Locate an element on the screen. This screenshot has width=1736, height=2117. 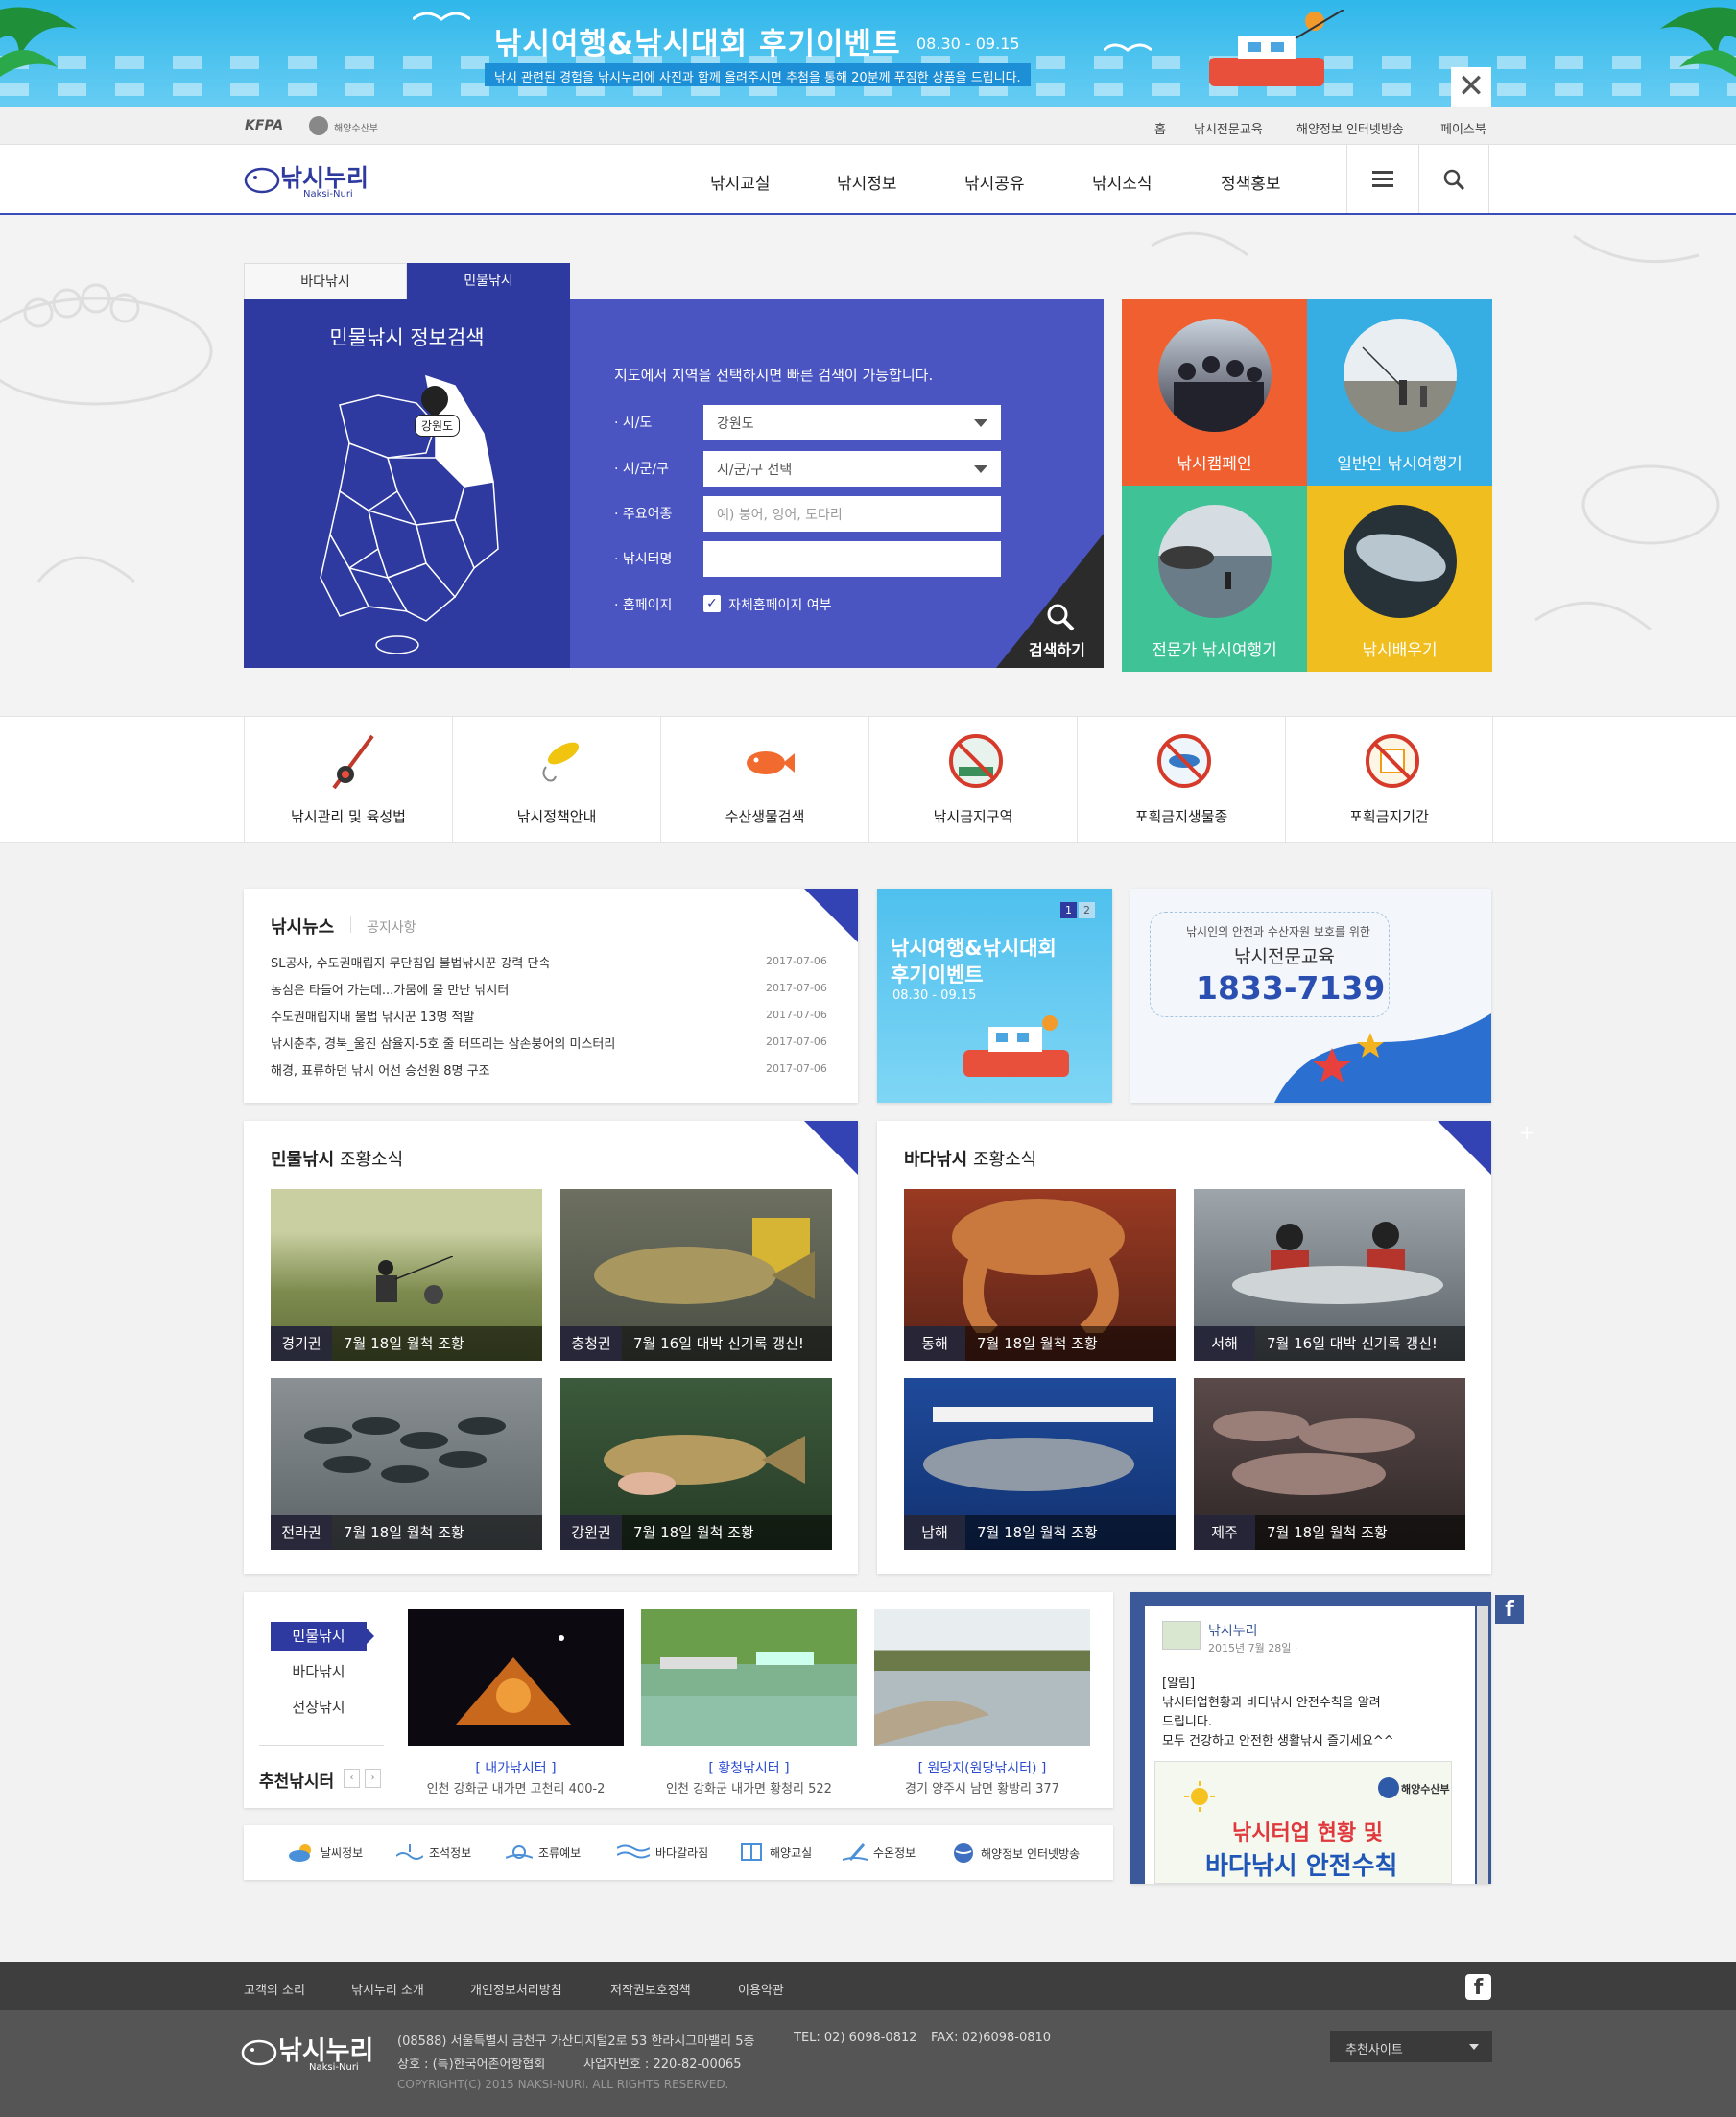
korea-map is located at coordinates (411, 510).